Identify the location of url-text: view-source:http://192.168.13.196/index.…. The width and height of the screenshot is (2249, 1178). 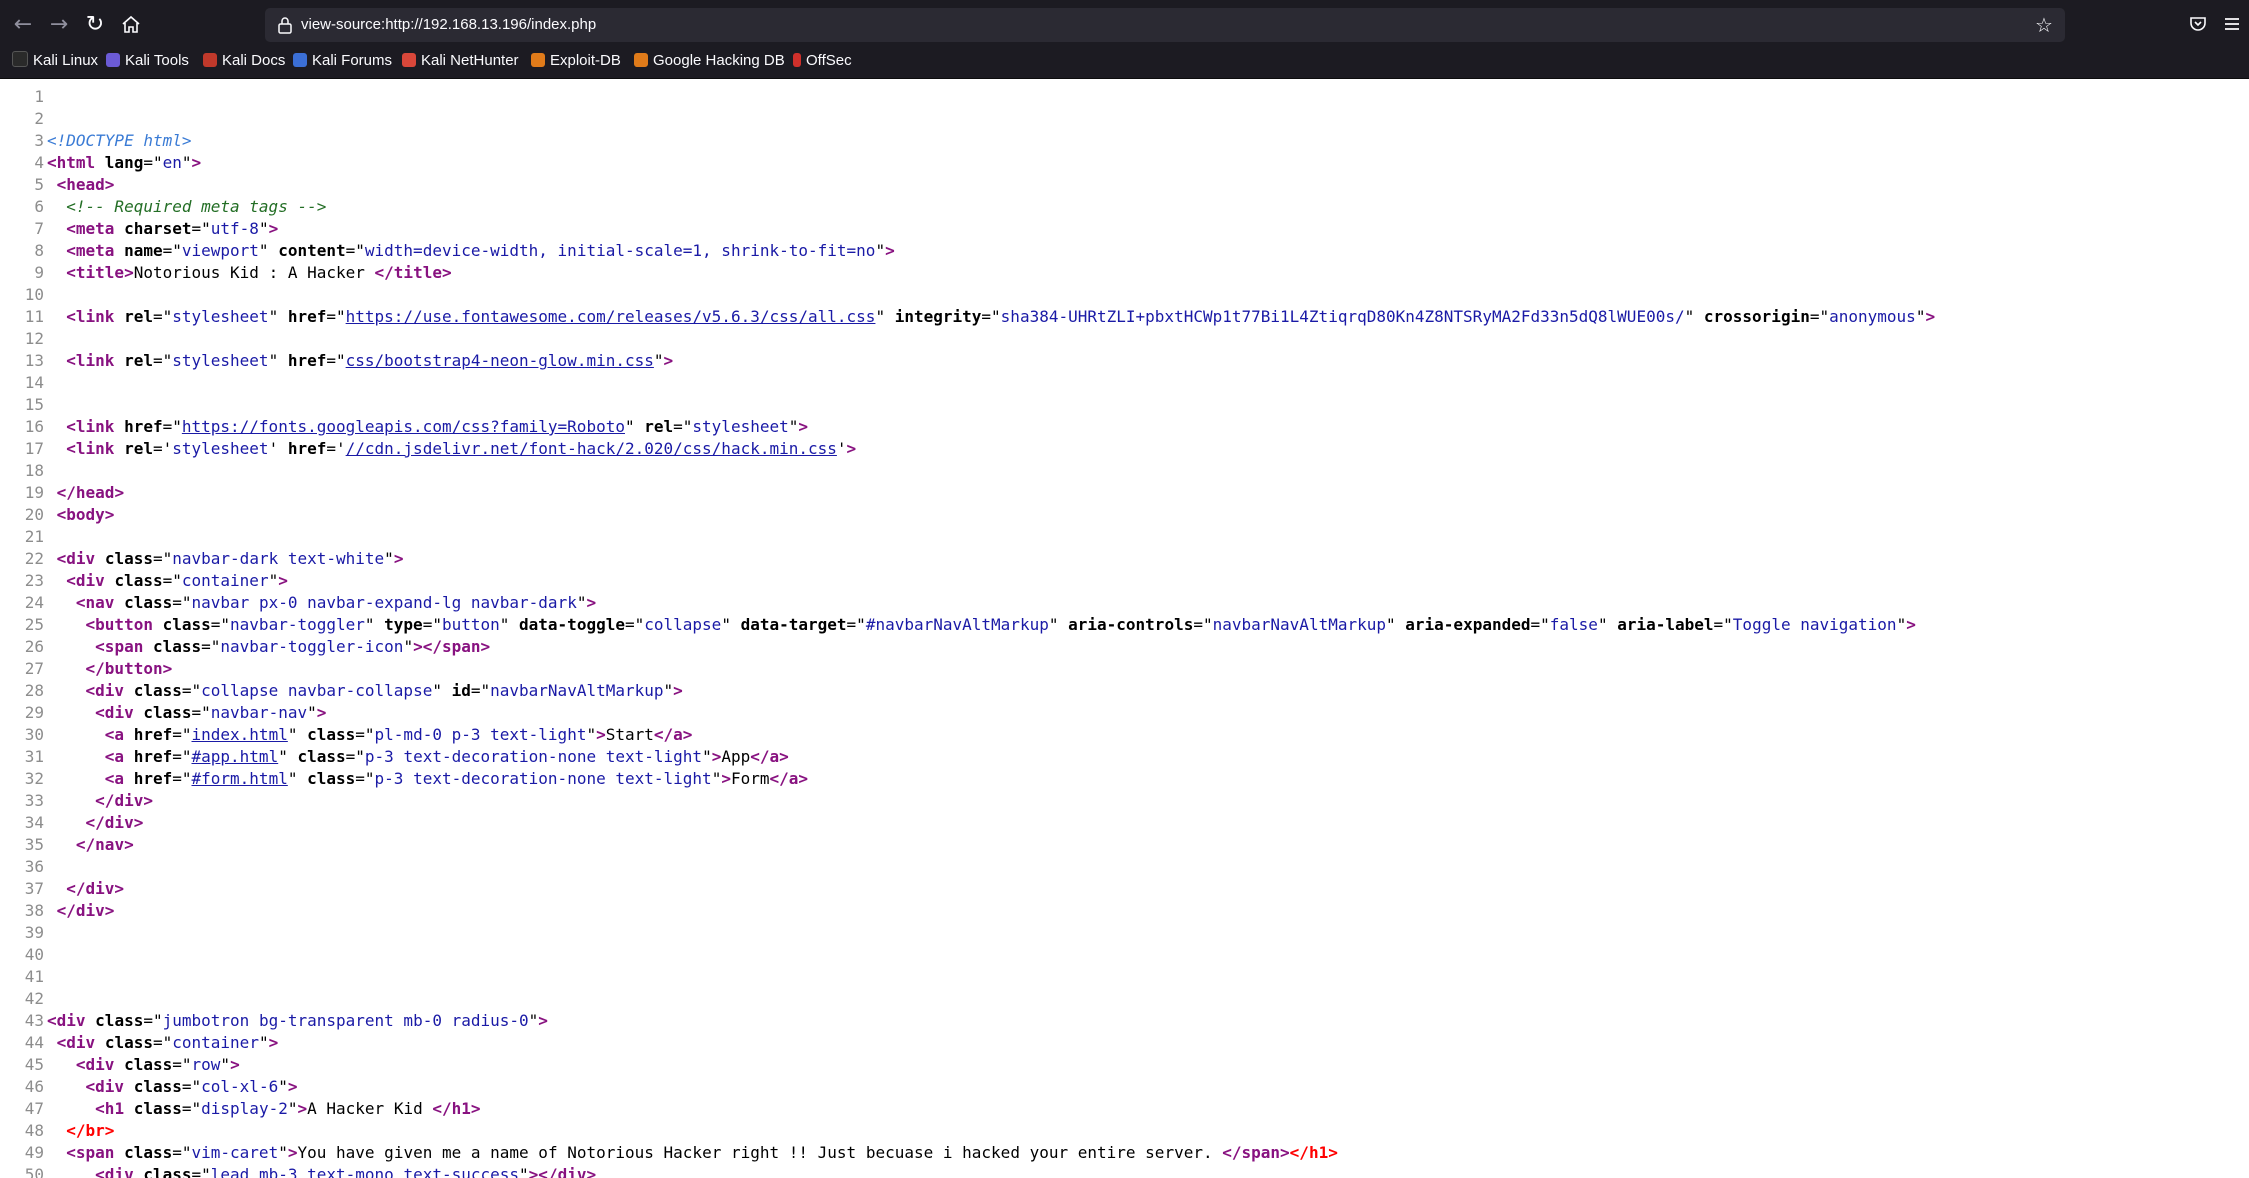
(448, 25).